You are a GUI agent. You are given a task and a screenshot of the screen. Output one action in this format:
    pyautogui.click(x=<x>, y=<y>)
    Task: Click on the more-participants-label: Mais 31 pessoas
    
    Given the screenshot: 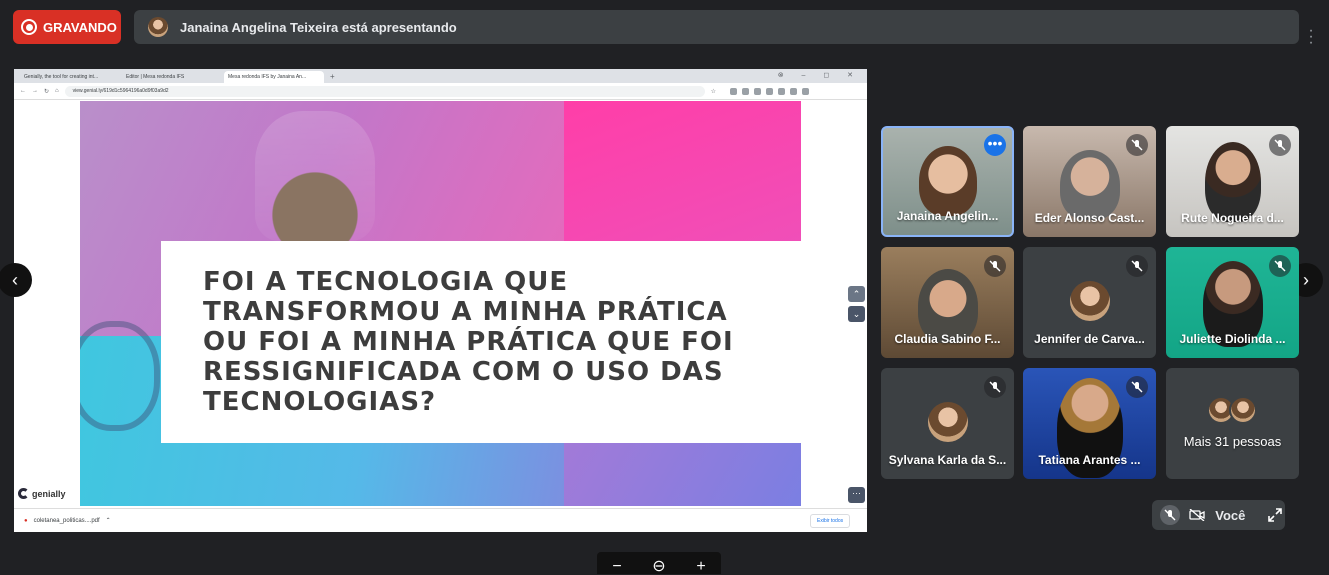 What is the action you would take?
    pyautogui.click(x=1232, y=441)
    